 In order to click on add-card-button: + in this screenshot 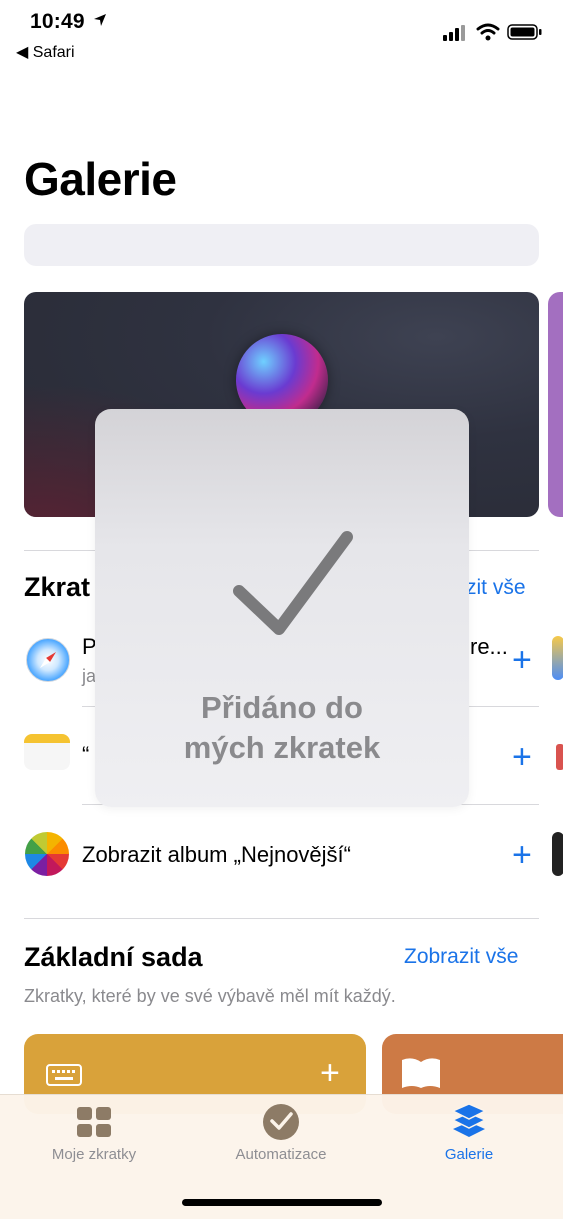, I will do `click(330, 1073)`.